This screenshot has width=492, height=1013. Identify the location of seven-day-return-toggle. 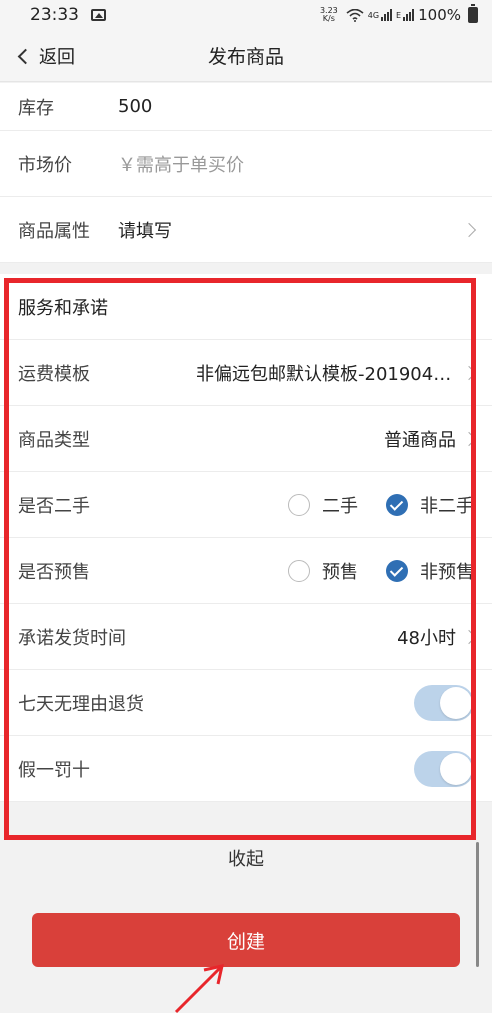
(444, 702).